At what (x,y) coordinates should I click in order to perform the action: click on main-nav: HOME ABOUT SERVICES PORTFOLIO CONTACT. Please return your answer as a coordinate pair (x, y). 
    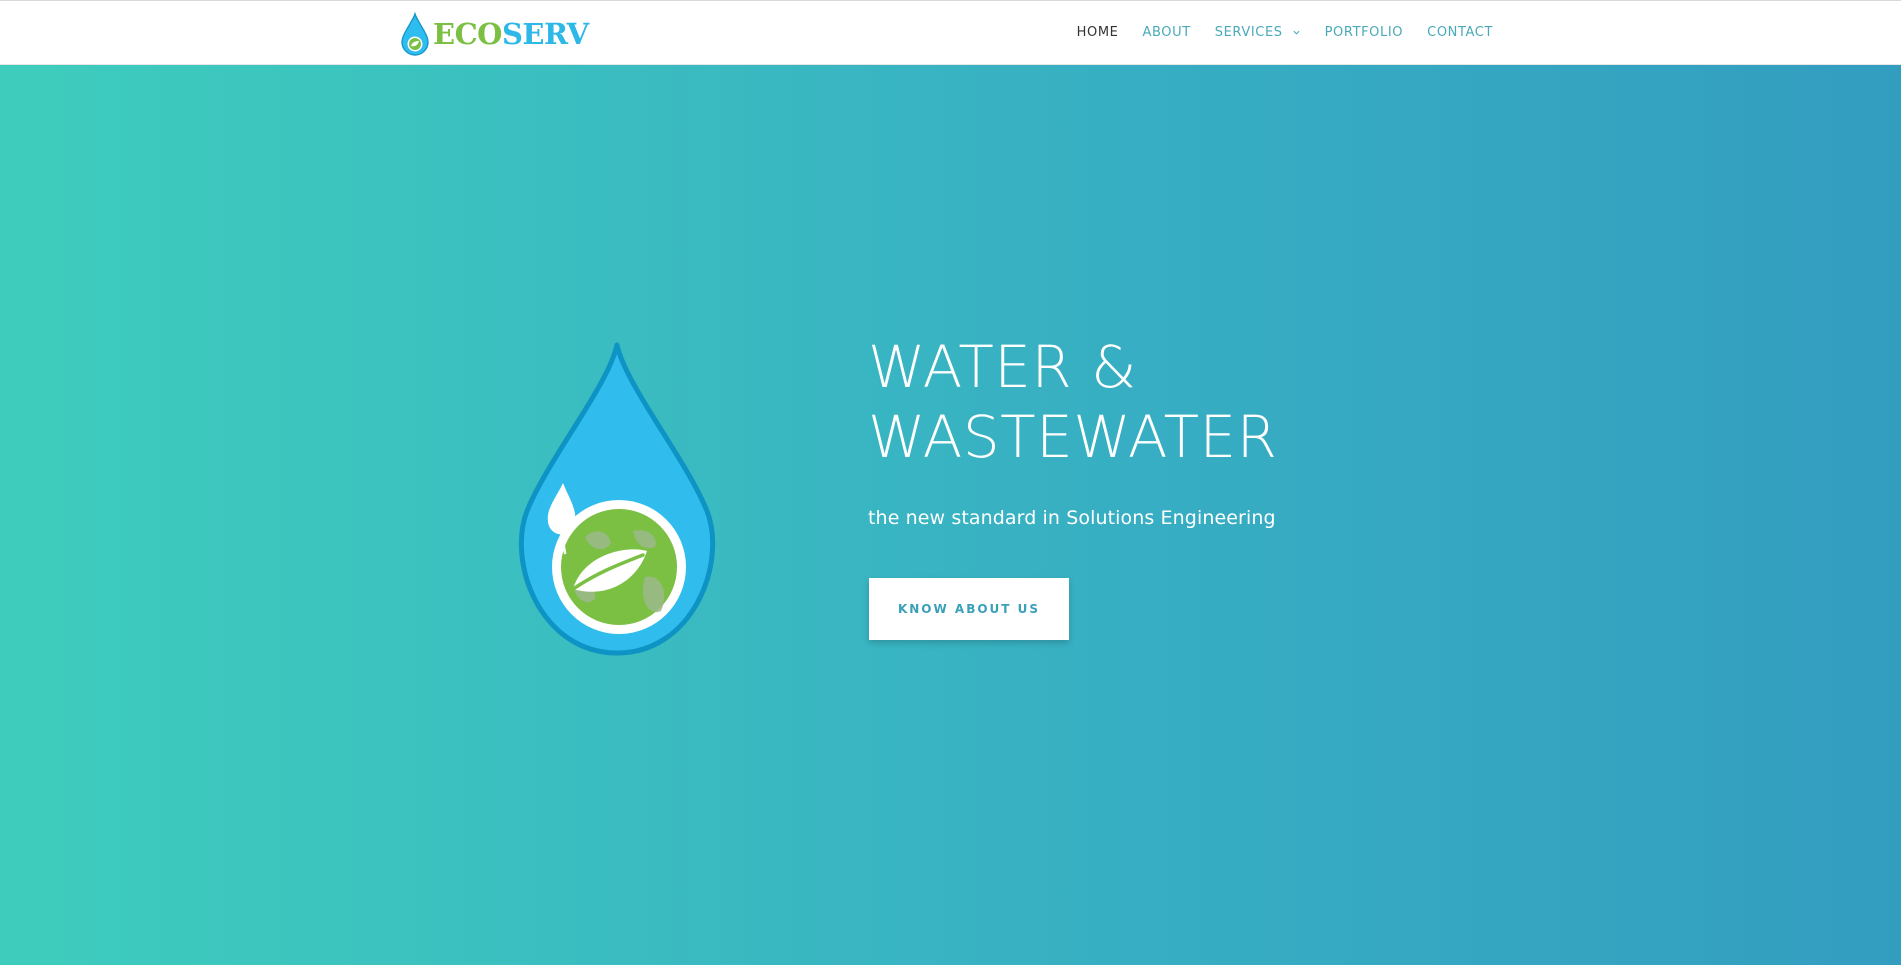
    Looking at the image, I should click on (1285, 32).